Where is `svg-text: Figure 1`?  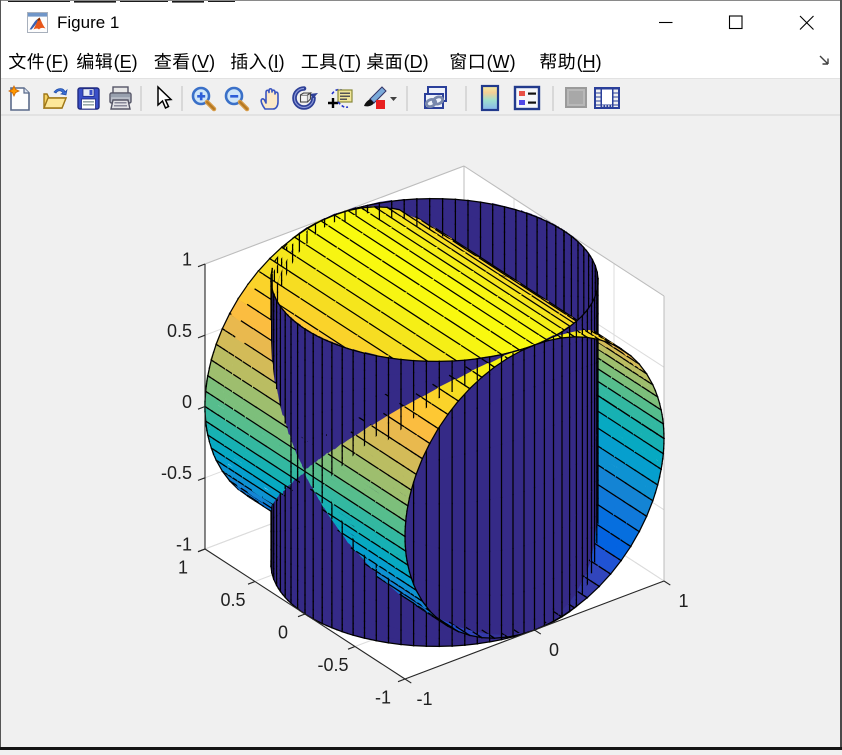
svg-text: Figure 1 is located at coordinates (88, 22).